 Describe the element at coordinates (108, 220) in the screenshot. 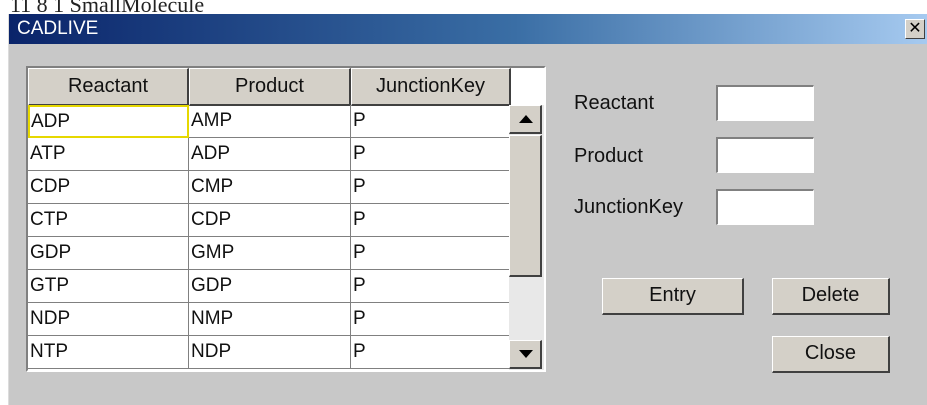

I see `table-cell: CTP` at that location.